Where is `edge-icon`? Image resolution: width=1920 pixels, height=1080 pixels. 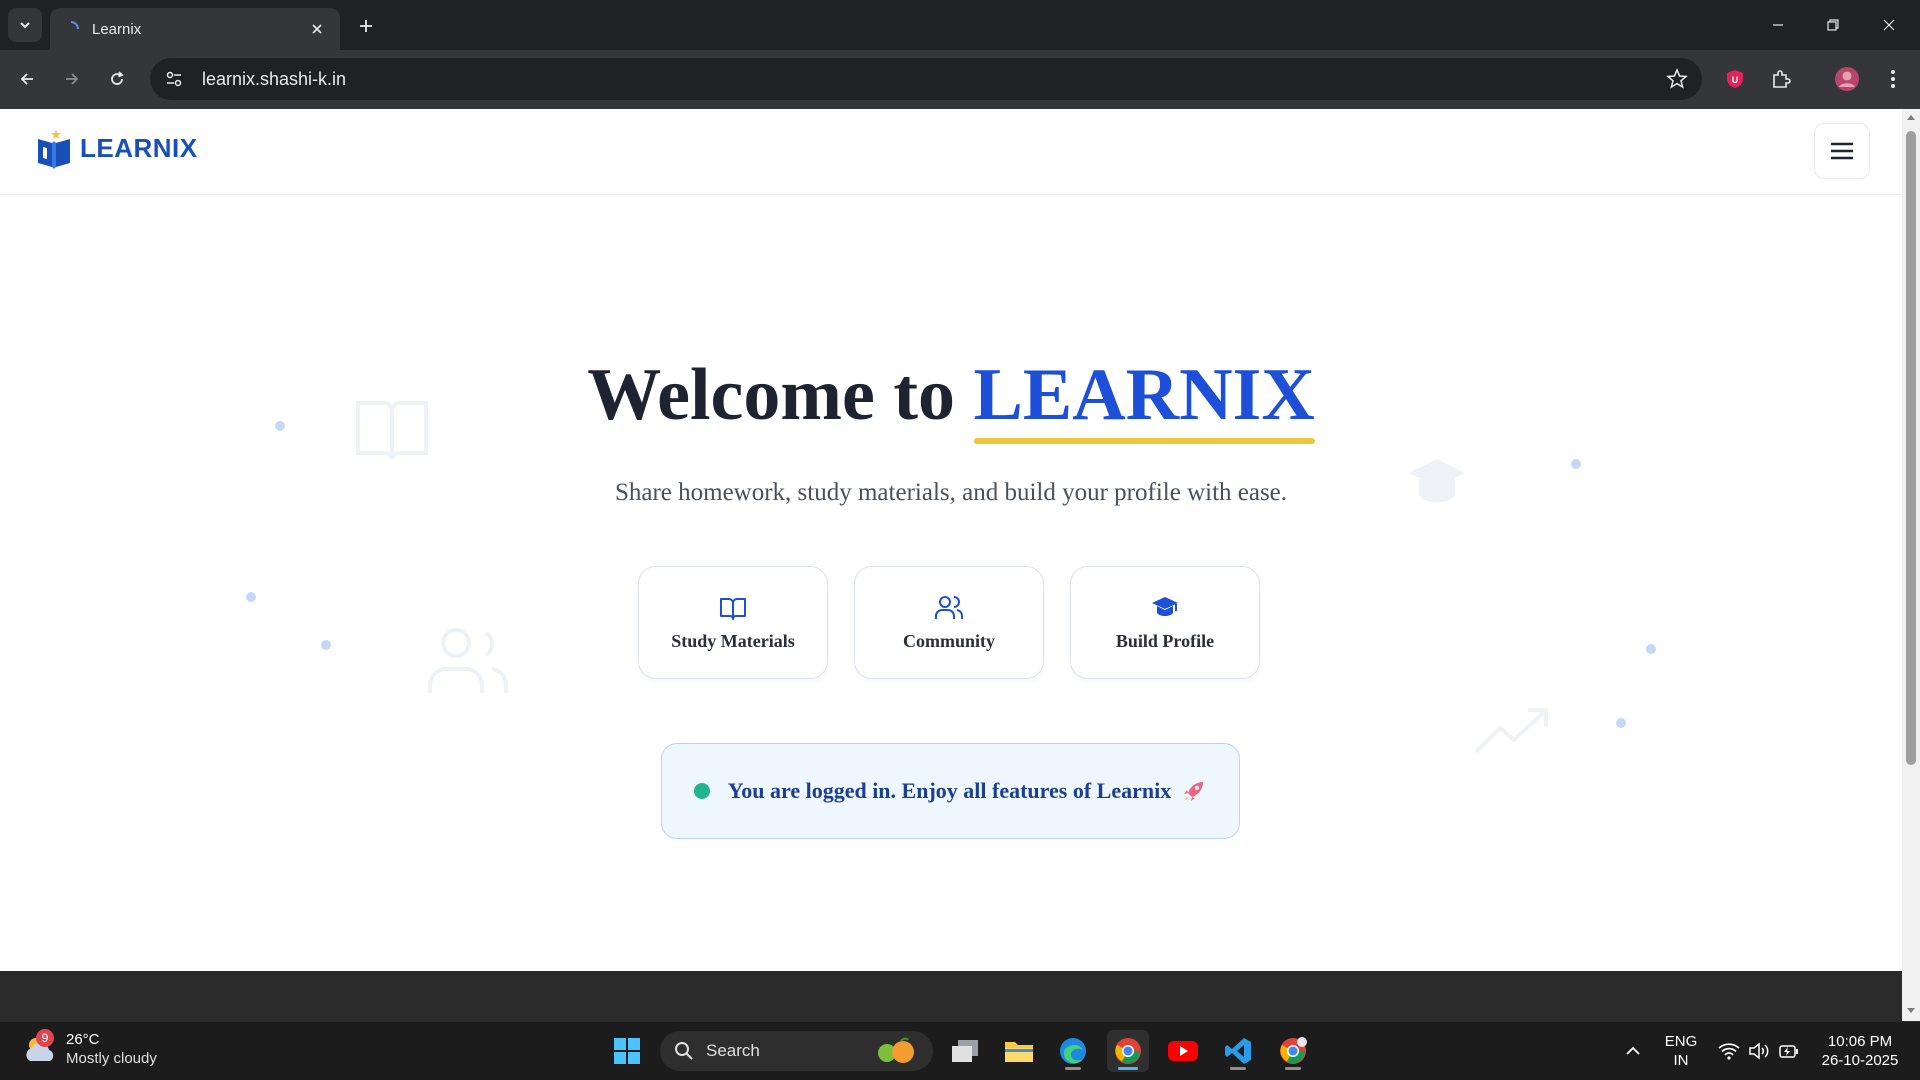 edge-icon is located at coordinates (1073, 1051).